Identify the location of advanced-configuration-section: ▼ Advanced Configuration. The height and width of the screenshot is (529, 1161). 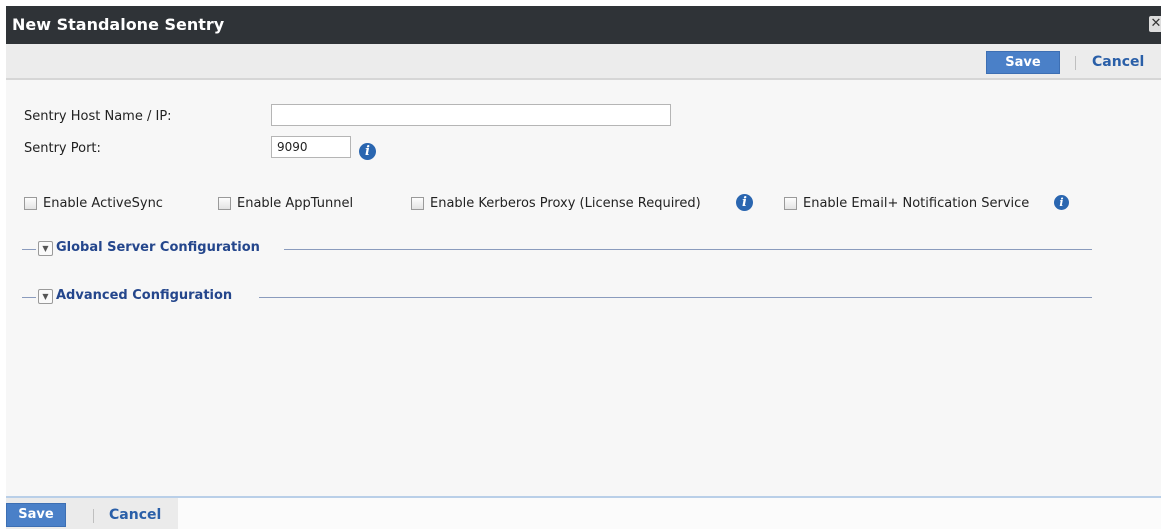
(557, 297).